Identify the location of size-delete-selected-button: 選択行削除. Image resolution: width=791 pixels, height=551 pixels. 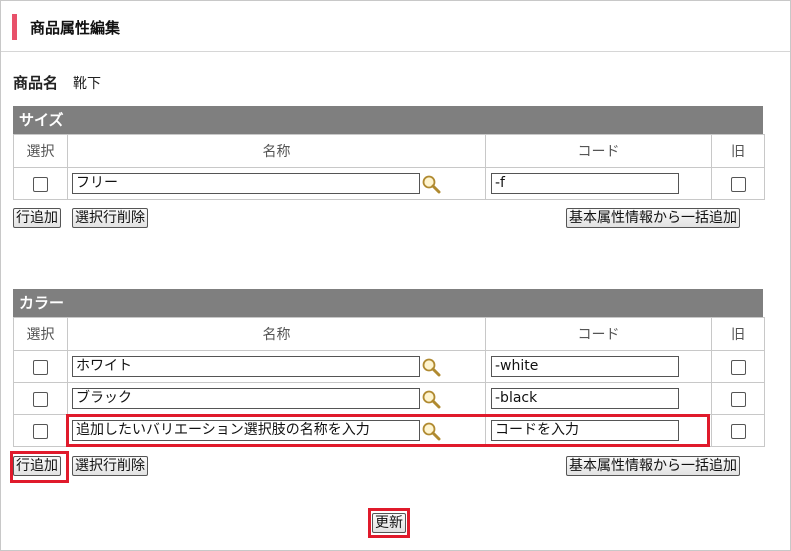
(110, 218).